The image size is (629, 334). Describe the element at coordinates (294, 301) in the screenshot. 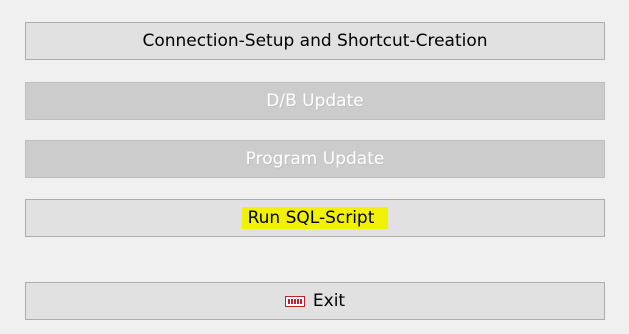

I see `exit-icon` at that location.